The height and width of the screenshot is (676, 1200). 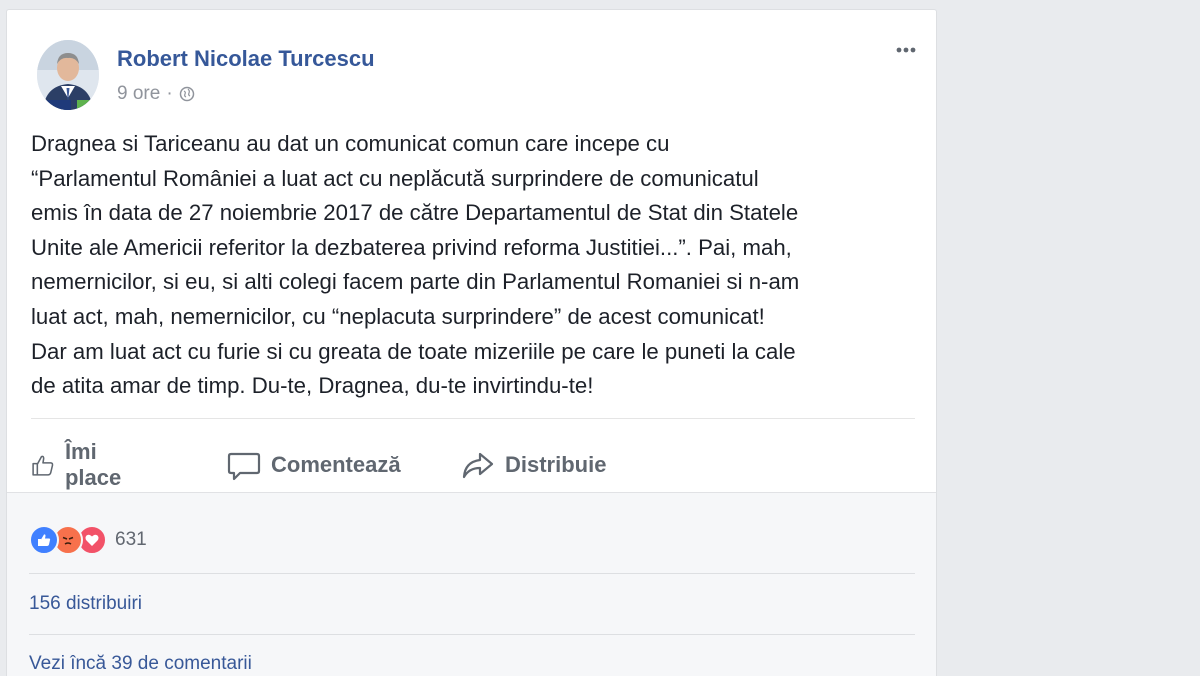 I want to click on comment-label: Comentează, so click(x=336, y=464).